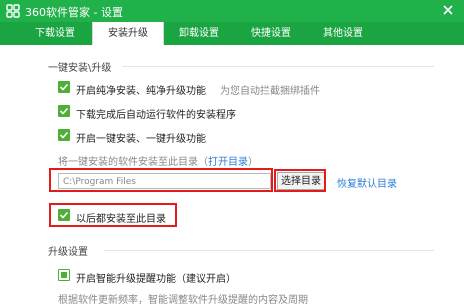  What do you see at coordinates (270, 91) in the screenshot?
I see `option-hint: 为您自动拦截捆绑插件` at bounding box center [270, 91].